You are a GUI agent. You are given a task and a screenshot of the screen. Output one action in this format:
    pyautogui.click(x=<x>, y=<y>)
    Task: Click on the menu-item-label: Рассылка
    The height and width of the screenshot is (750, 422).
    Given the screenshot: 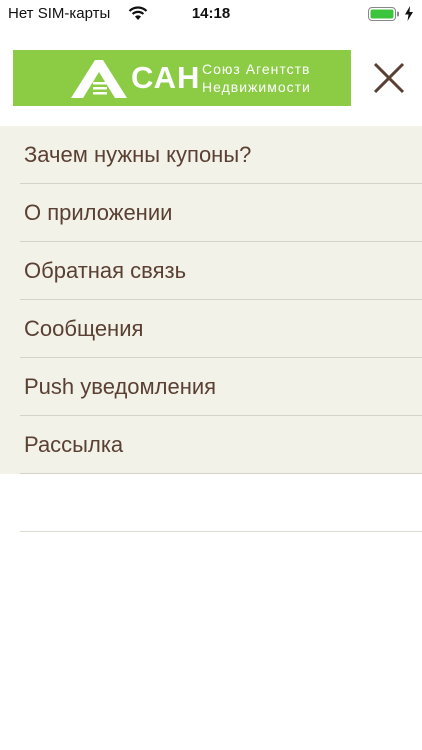 What is the action you would take?
    pyautogui.click(x=74, y=444)
    